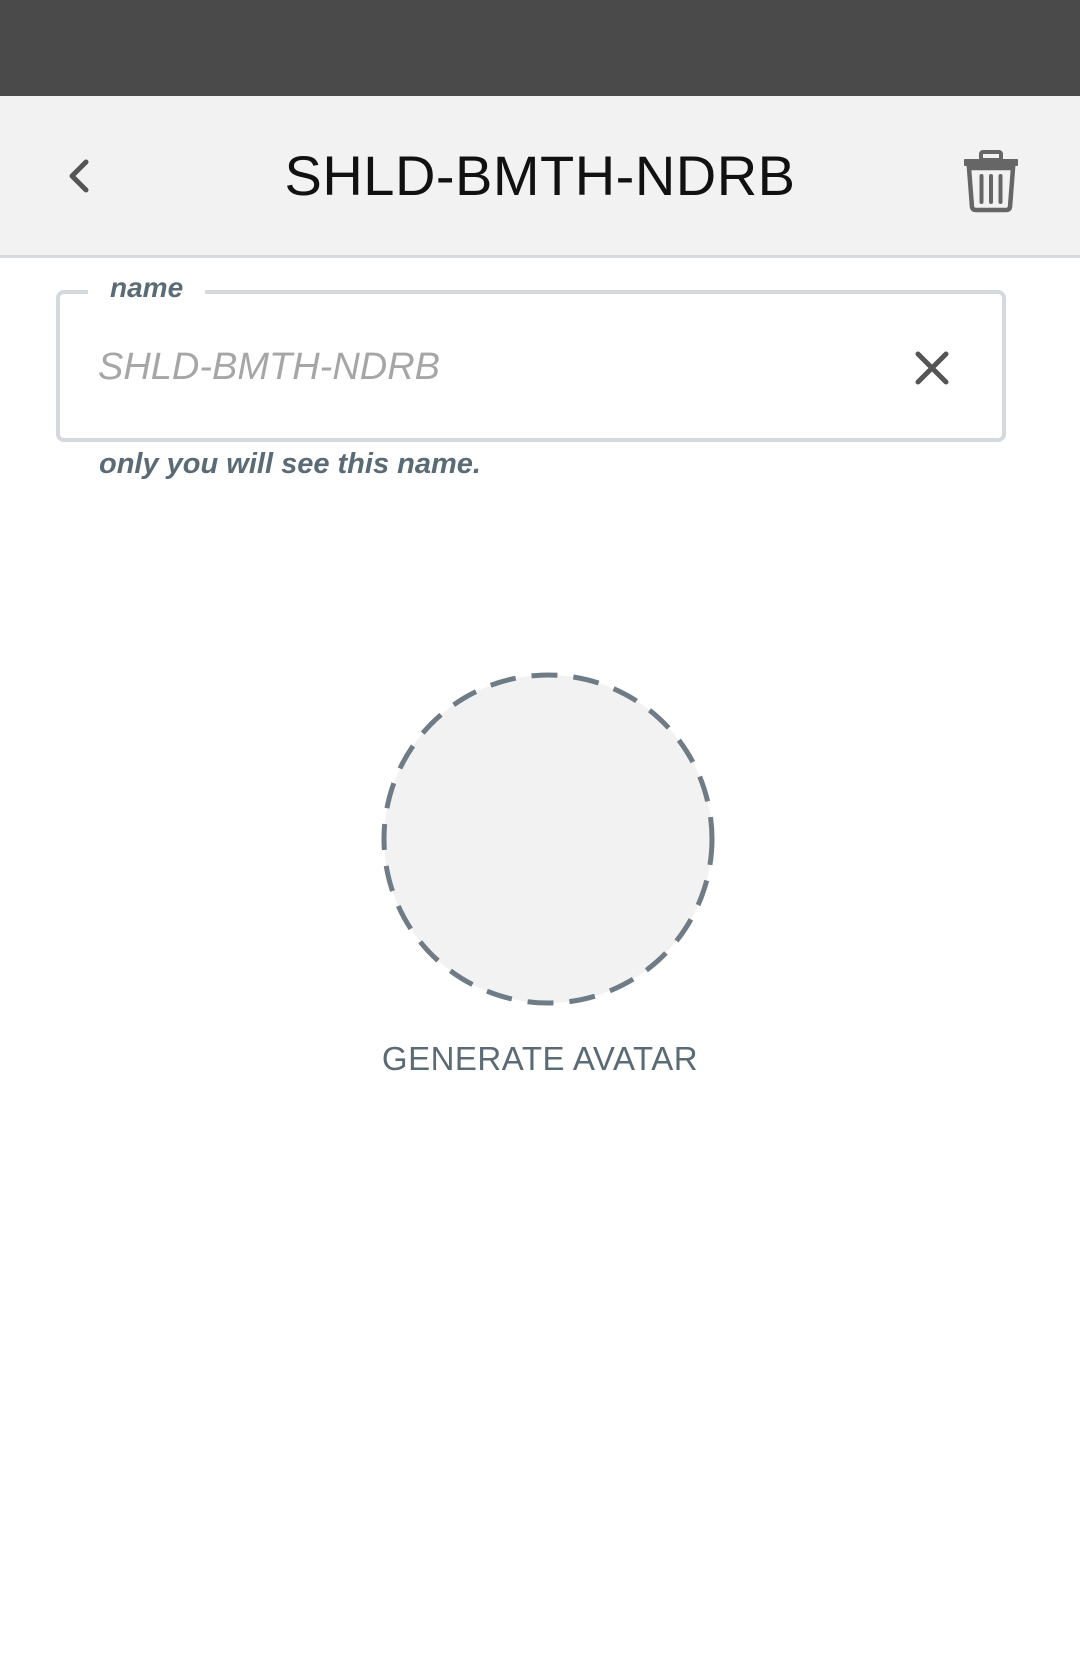 Image resolution: width=1080 pixels, height=1655 pixels. What do you see at coordinates (540, 48) in the screenshot?
I see `status-bar` at bounding box center [540, 48].